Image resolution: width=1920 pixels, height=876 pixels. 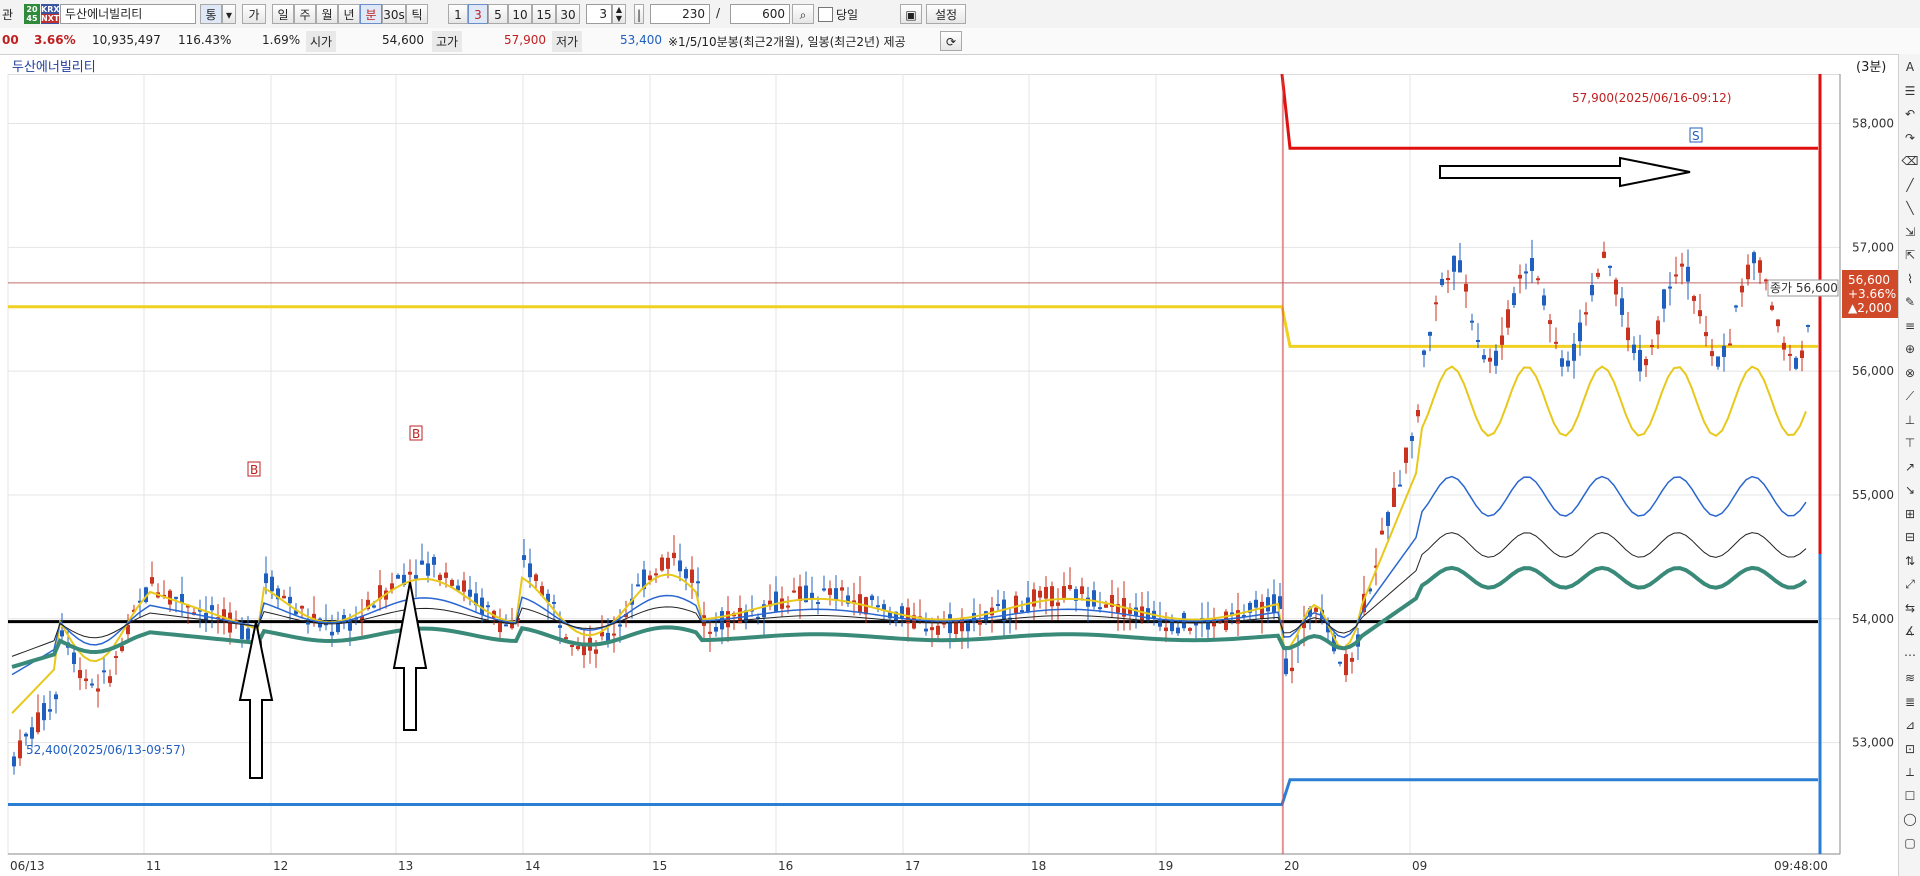 What do you see at coordinates (680, 14) in the screenshot?
I see `range-start-input: 230` at bounding box center [680, 14].